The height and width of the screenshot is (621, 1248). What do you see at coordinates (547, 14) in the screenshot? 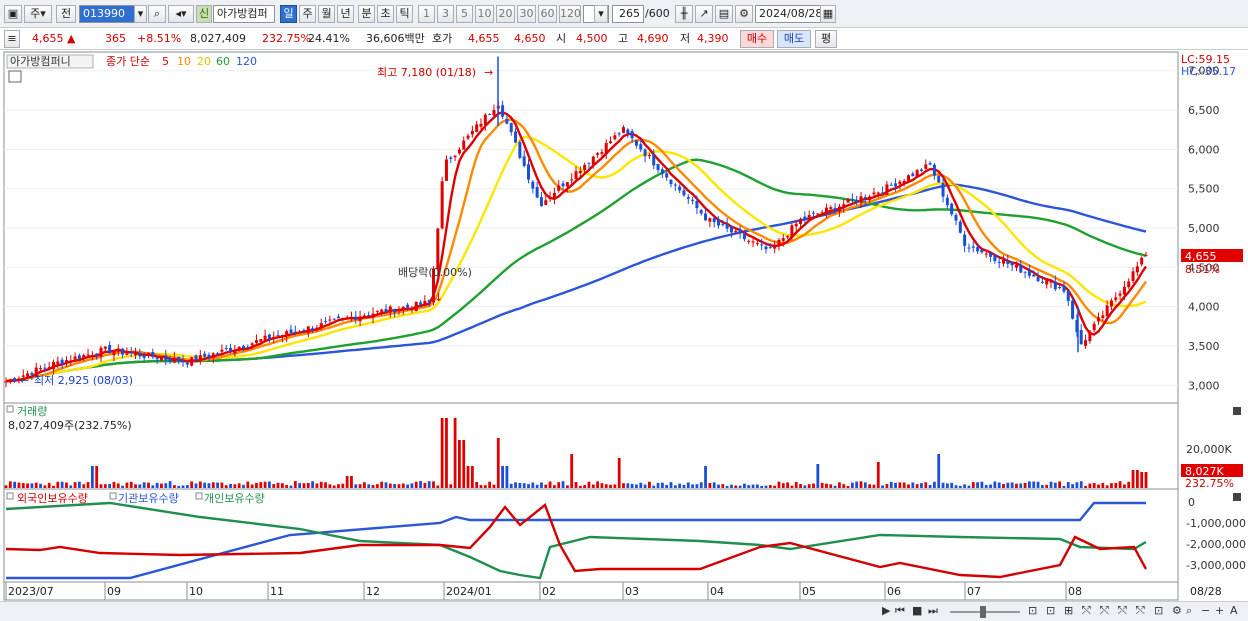
I see `interval-60: 60` at bounding box center [547, 14].